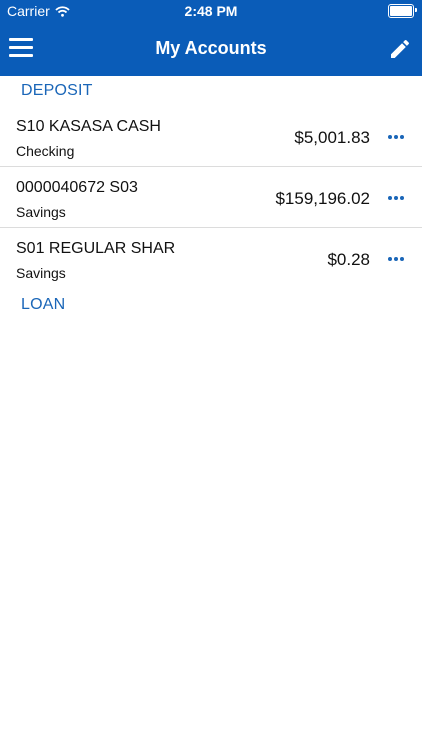  Describe the element at coordinates (43, 304) in the screenshot. I see `section-header-loan: LOAN` at that location.